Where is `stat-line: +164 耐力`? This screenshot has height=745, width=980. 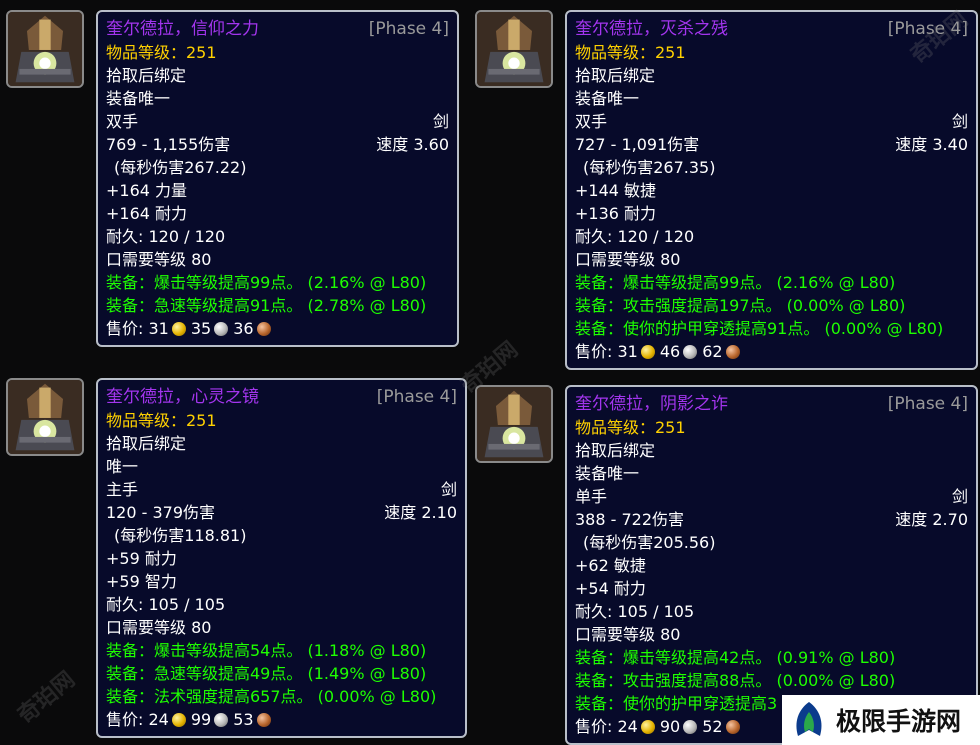
stat-line: +164 耐力 is located at coordinates (147, 213).